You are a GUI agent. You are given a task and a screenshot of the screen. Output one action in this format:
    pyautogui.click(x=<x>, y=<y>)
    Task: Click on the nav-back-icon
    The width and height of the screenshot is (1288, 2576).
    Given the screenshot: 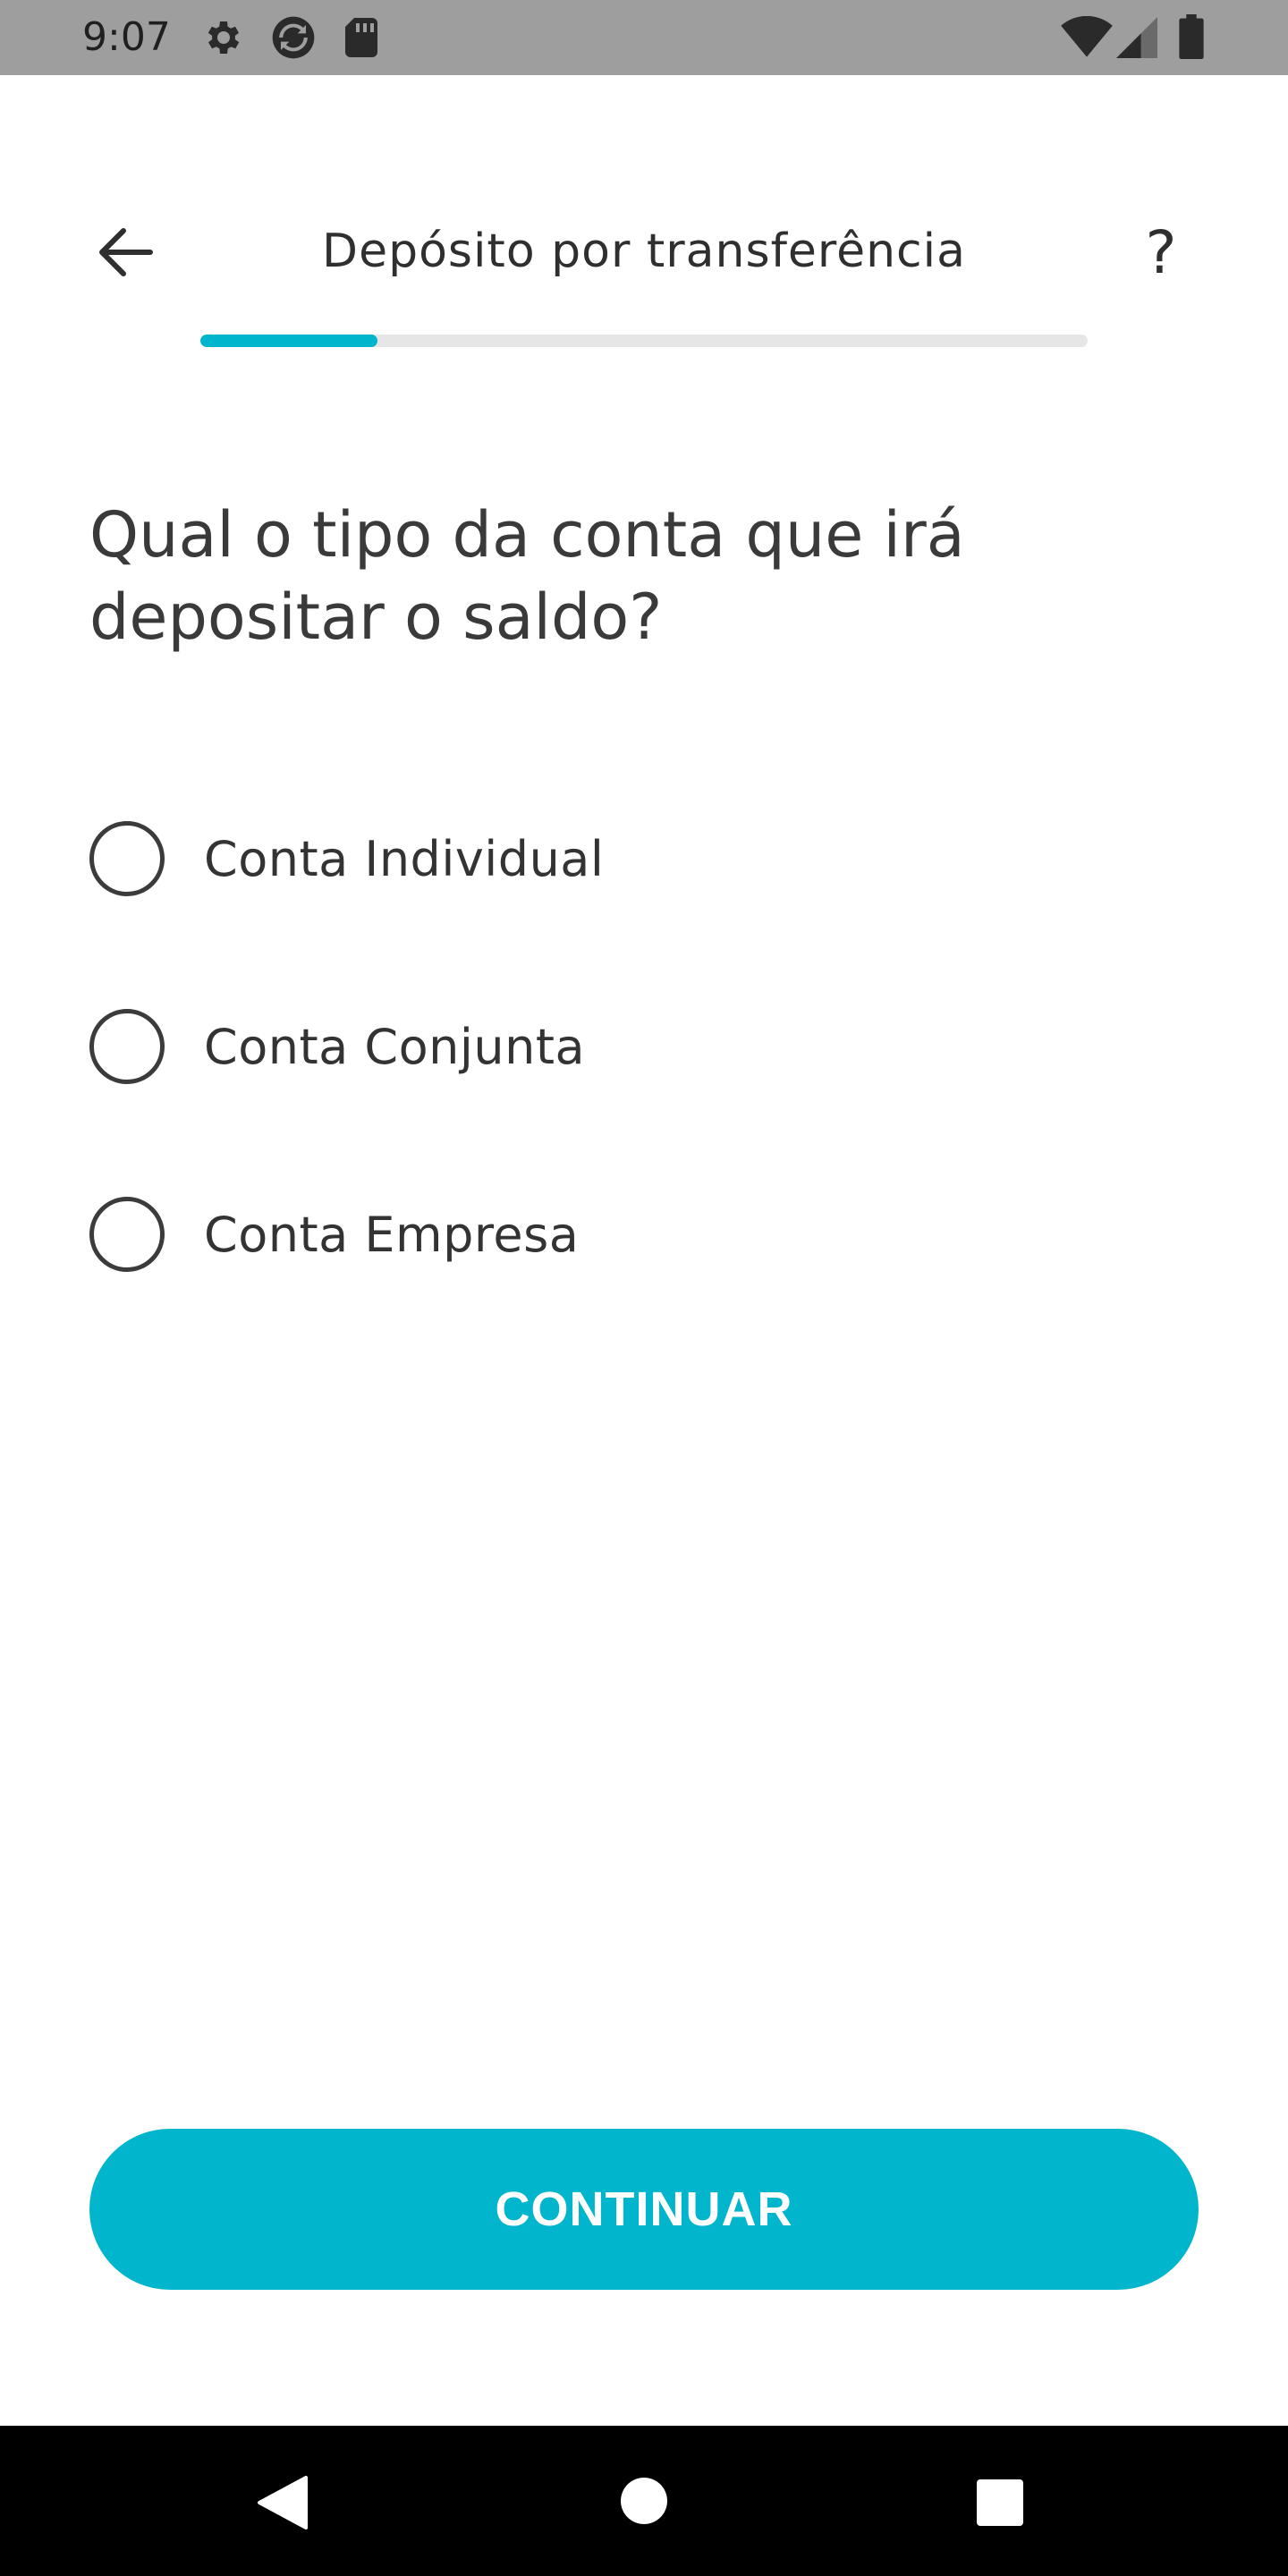 What is the action you would take?
    pyautogui.click(x=282, y=2502)
    